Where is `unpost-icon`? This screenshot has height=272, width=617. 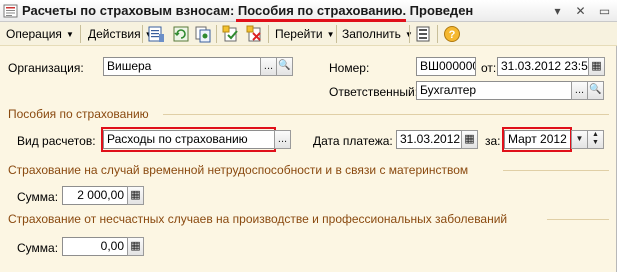 unpost-icon is located at coordinates (255, 34).